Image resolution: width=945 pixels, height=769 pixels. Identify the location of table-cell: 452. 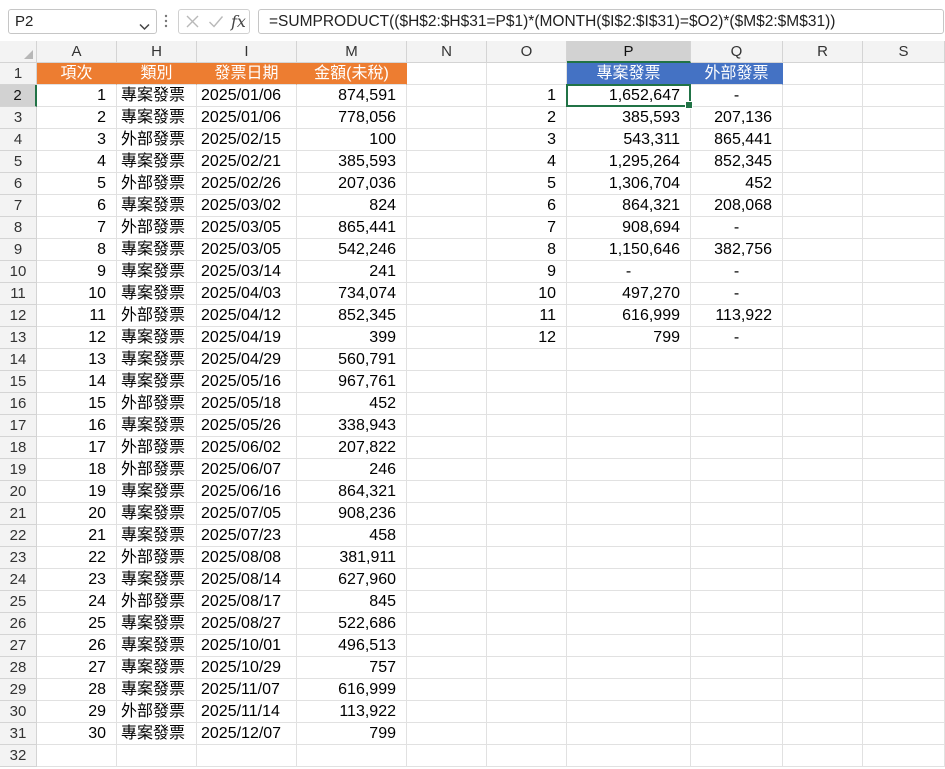
(352, 404).